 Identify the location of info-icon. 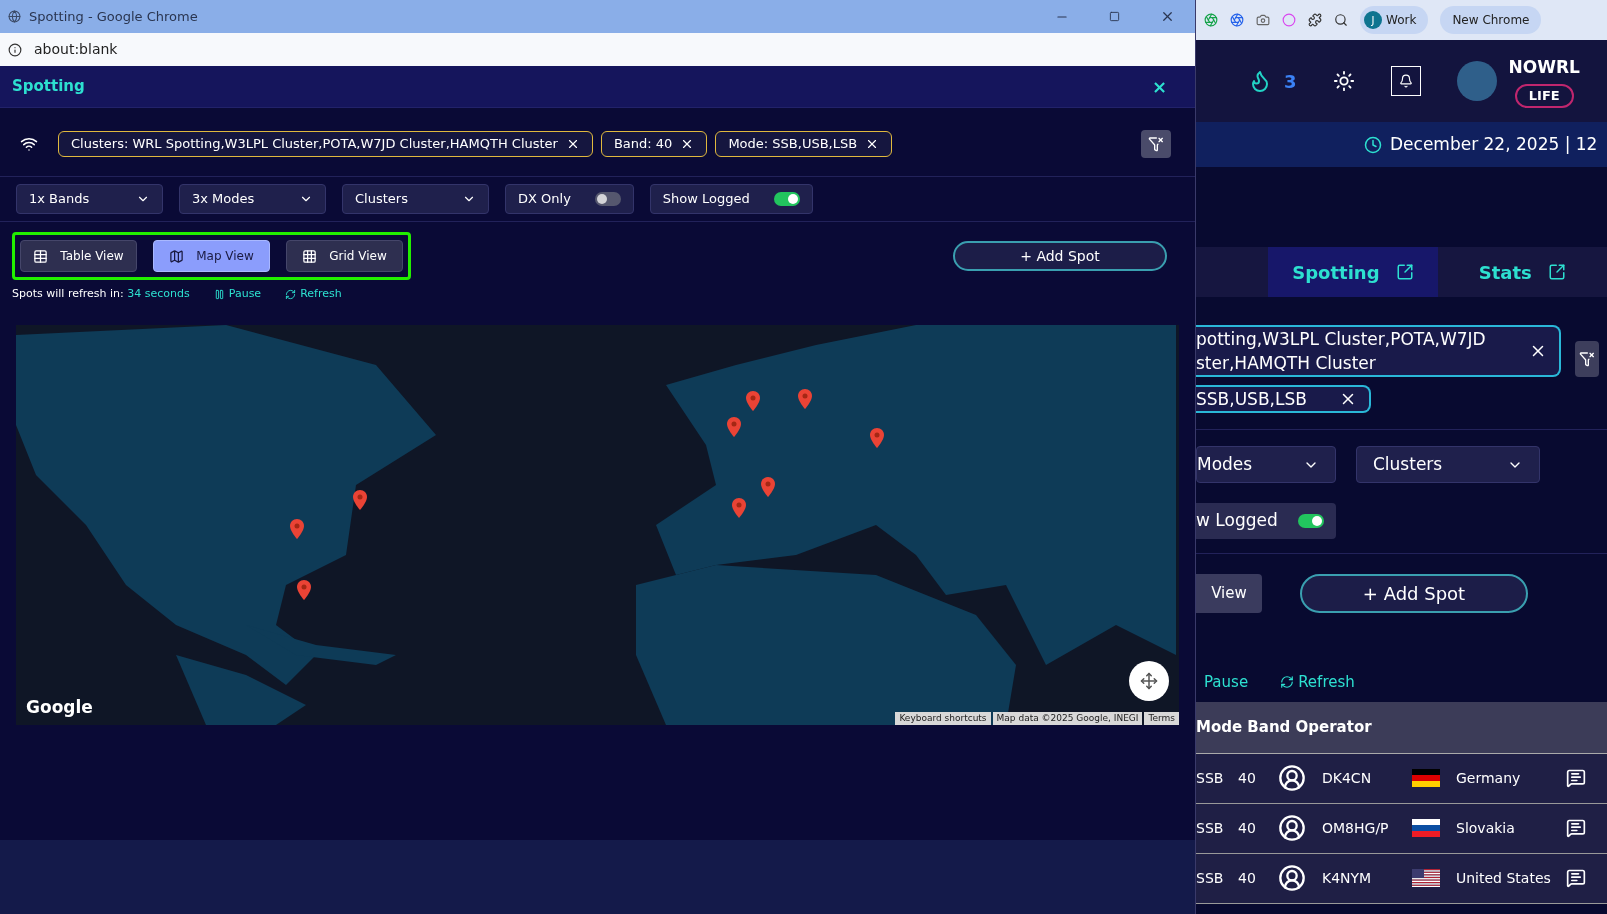
(15, 49).